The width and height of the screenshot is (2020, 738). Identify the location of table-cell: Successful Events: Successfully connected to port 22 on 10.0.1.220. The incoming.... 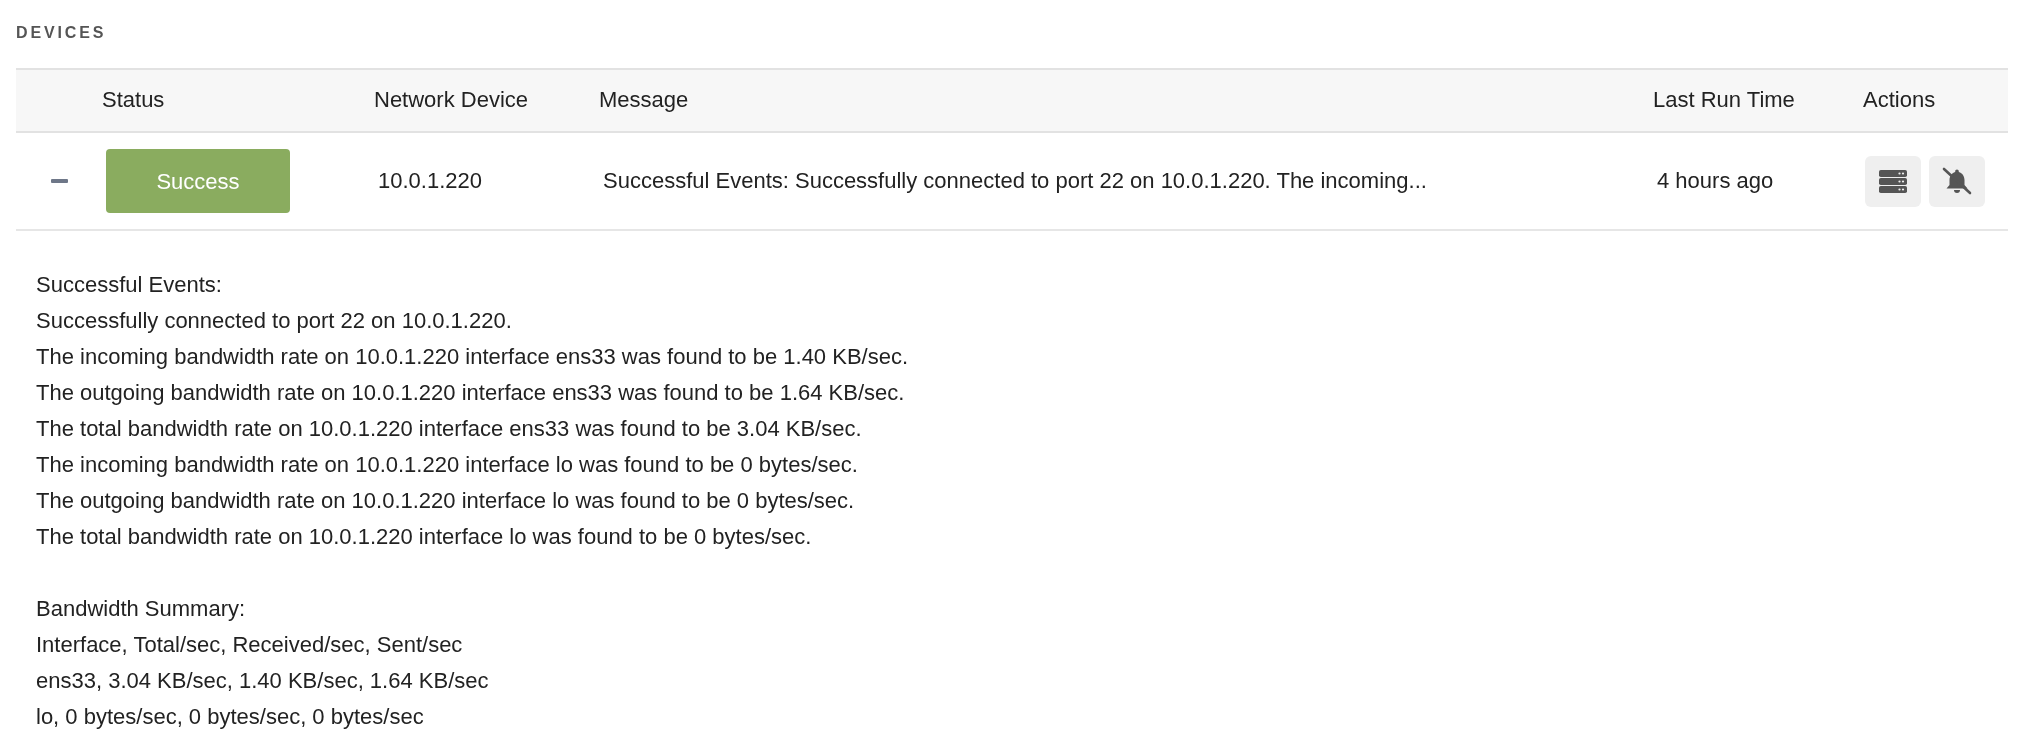
(1015, 180).